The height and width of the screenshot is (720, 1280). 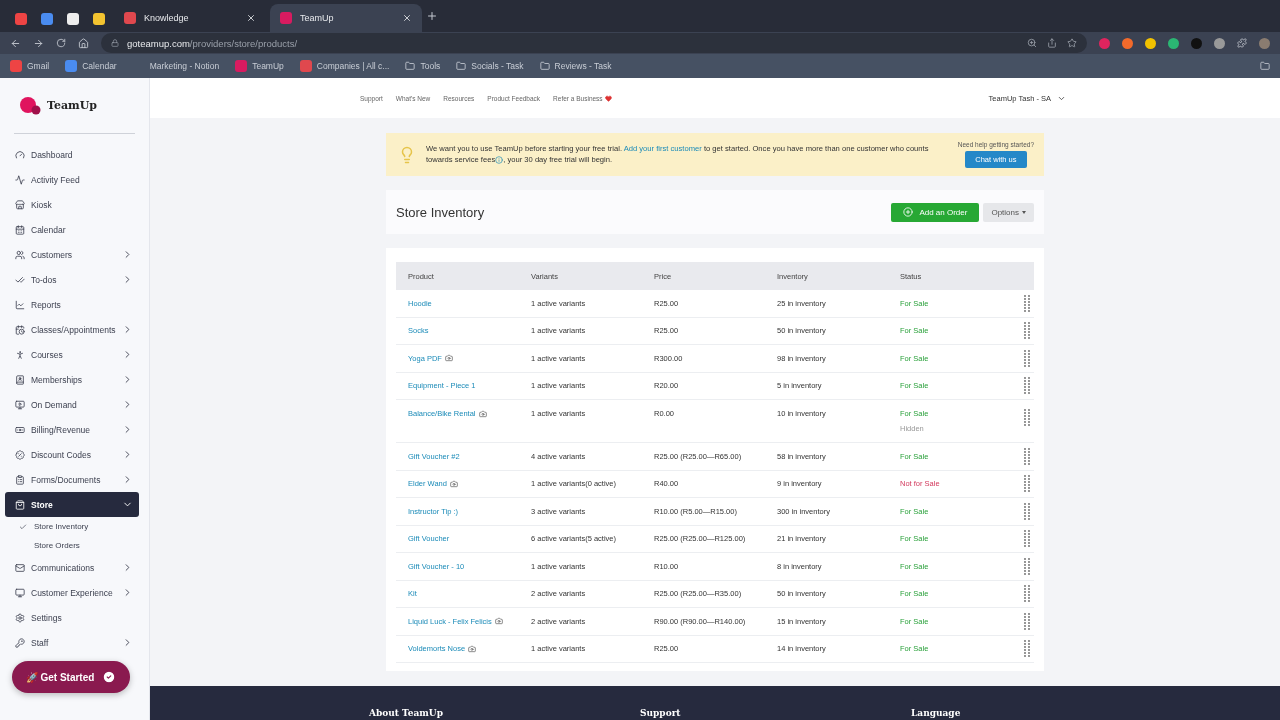 I want to click on new-tab-icon, so click(x=432, y=16).